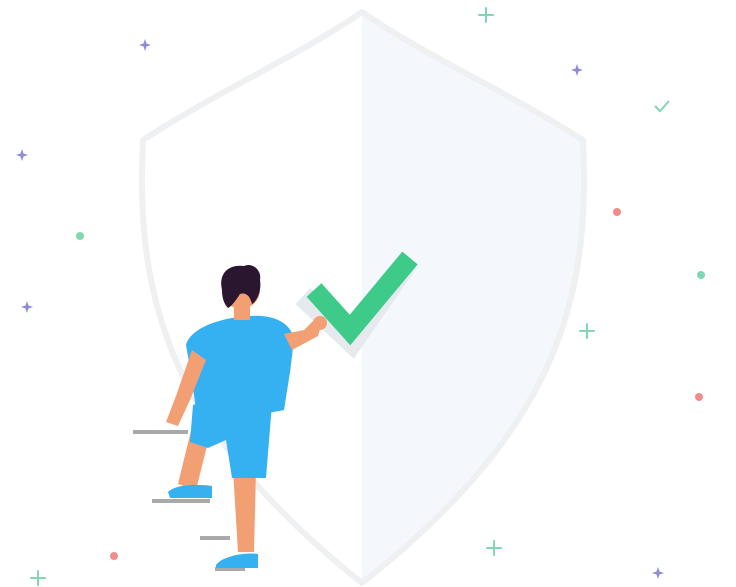  What do you see at coordinates (662, 106) in the screenshot?
I see `small-check-icon` at bounding box center [662, 106].